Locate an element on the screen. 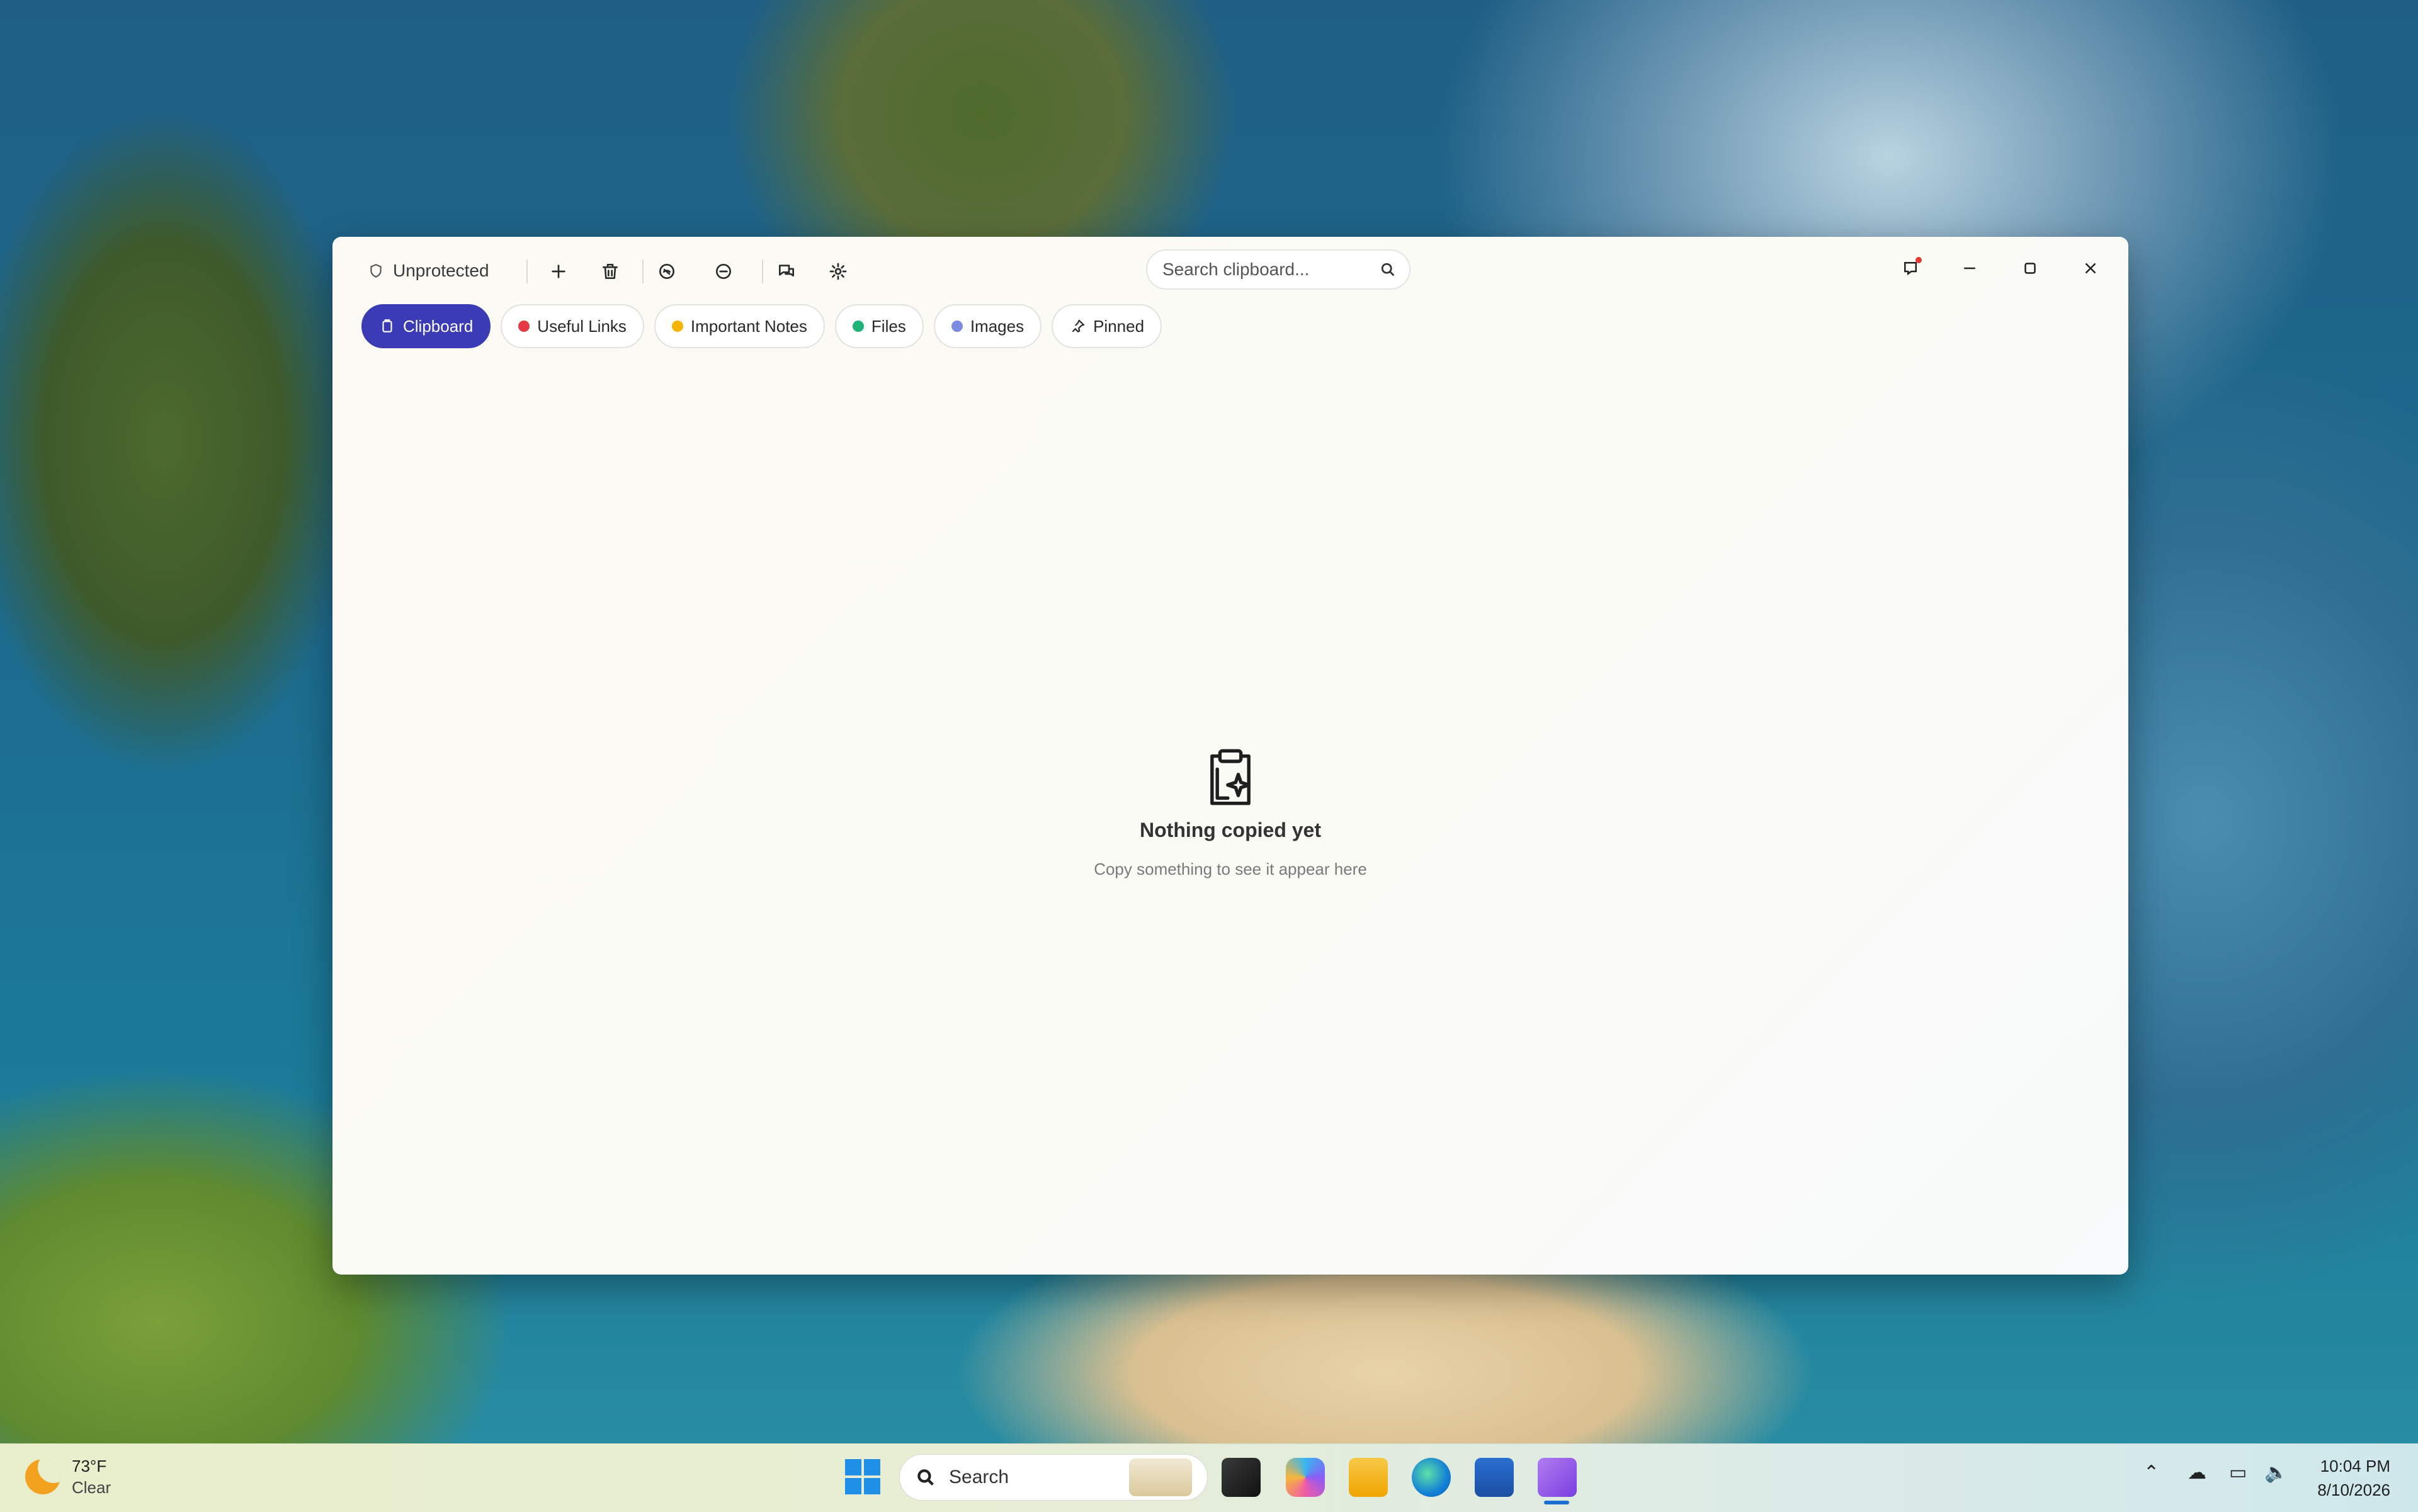  close-button is located at coordinates (2090, 268).